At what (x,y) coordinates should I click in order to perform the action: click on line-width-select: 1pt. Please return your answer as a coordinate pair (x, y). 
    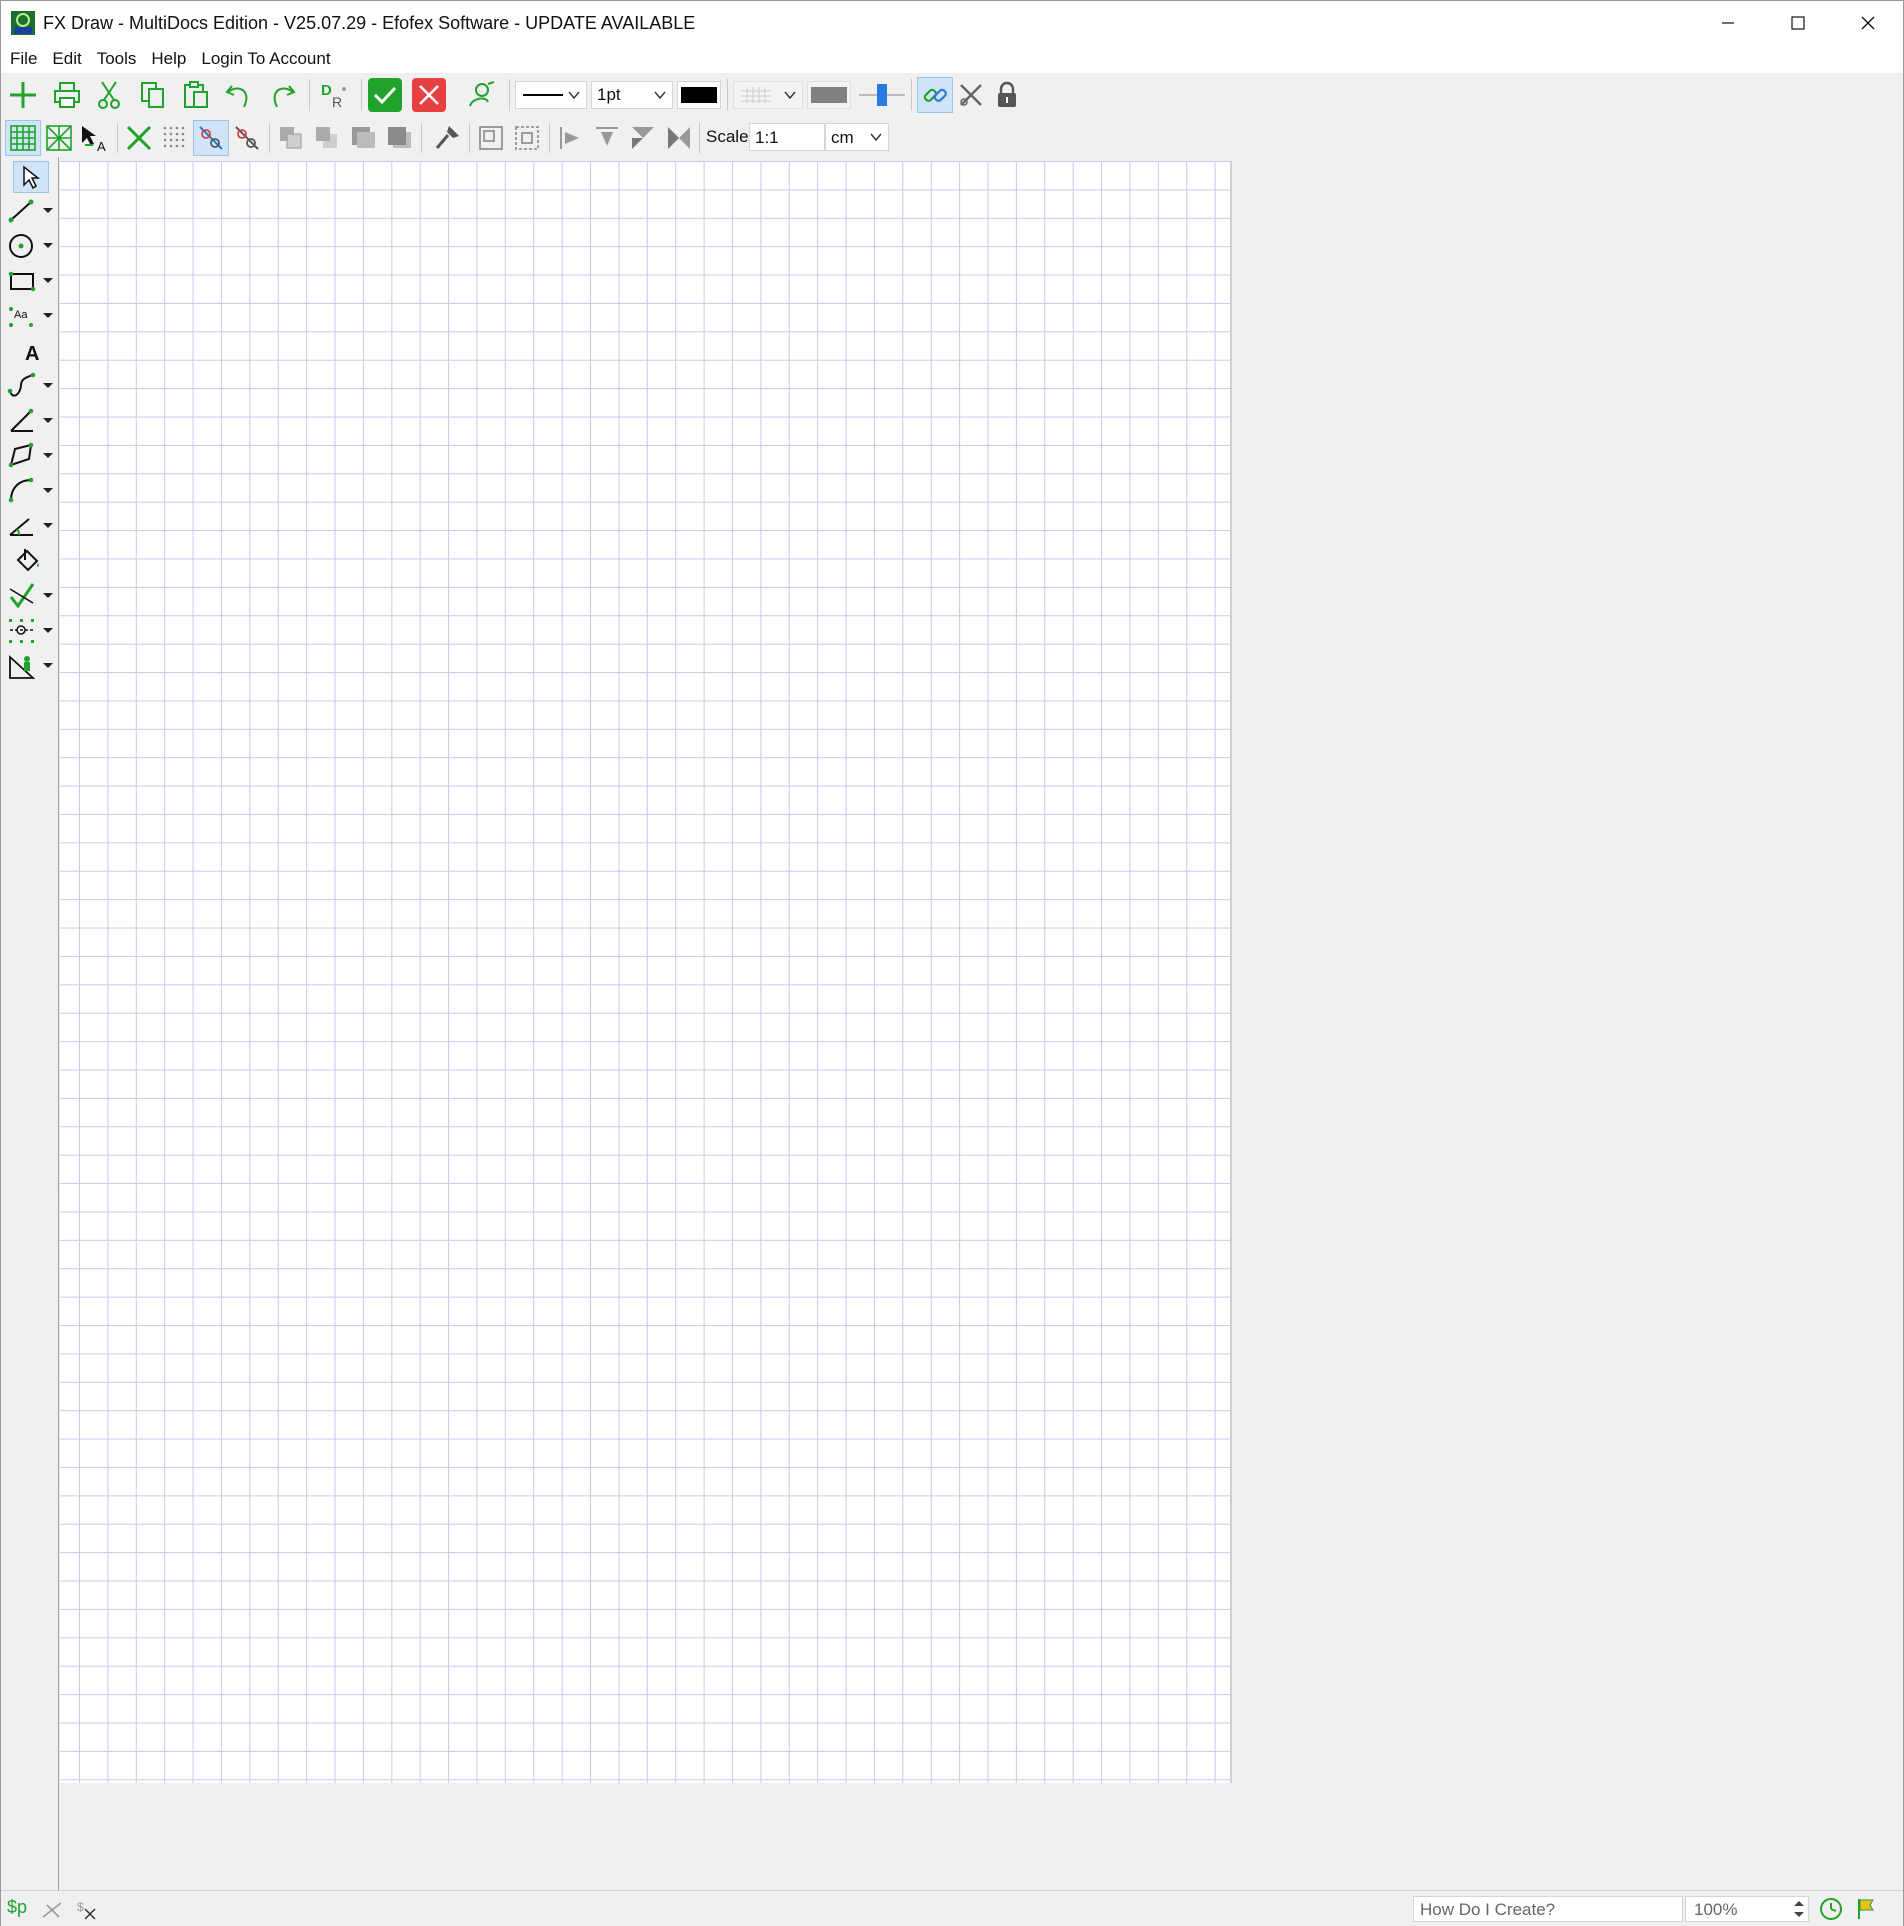
    Looking at the image, I should click on (632, 95).